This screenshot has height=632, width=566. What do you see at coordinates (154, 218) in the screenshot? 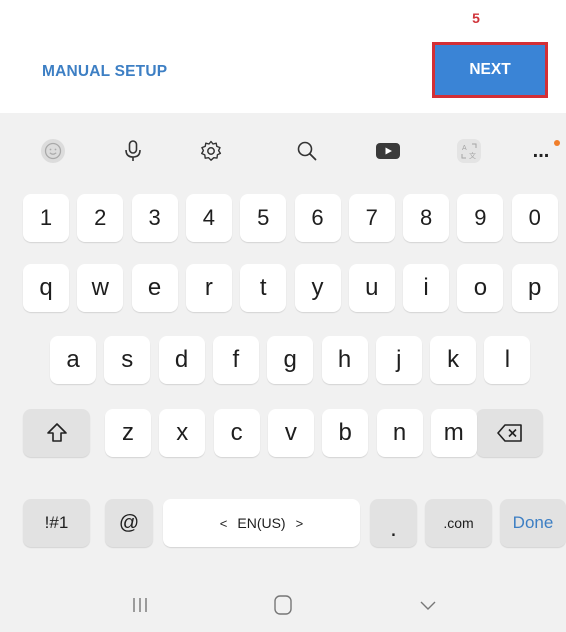
I see `number-key-3: 3` at bounding box center [154, 218].